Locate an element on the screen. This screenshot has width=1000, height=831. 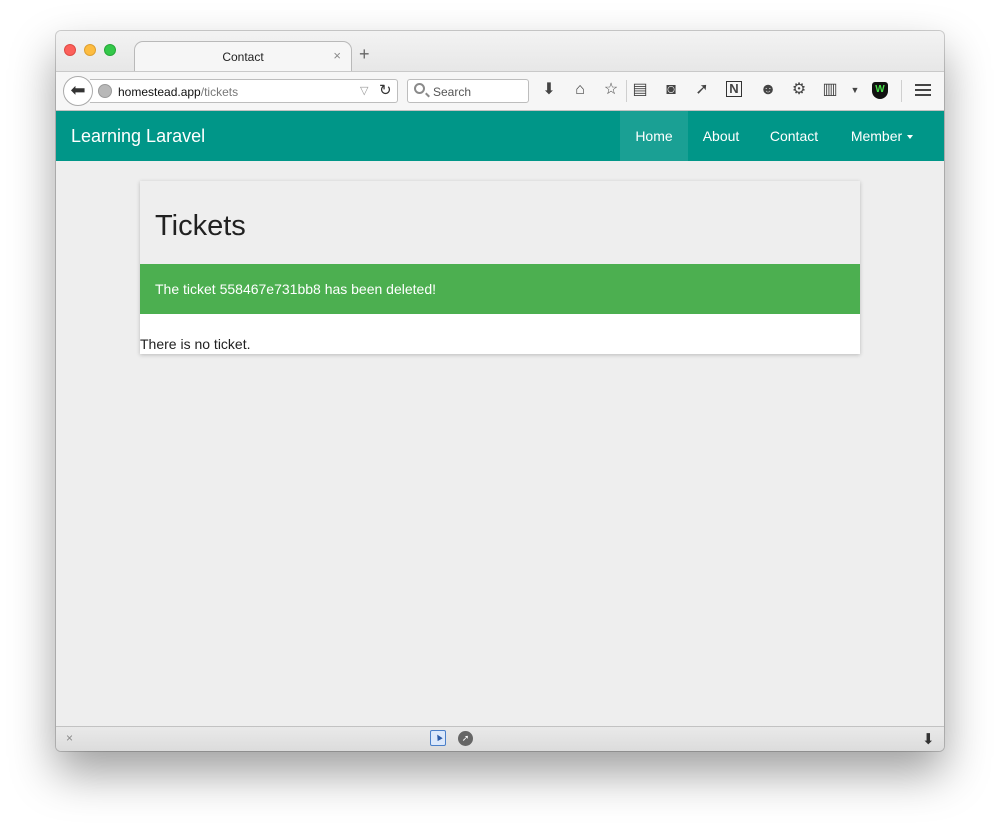
url-text: homestead.app/tickets is located at coordinates (178, 92).